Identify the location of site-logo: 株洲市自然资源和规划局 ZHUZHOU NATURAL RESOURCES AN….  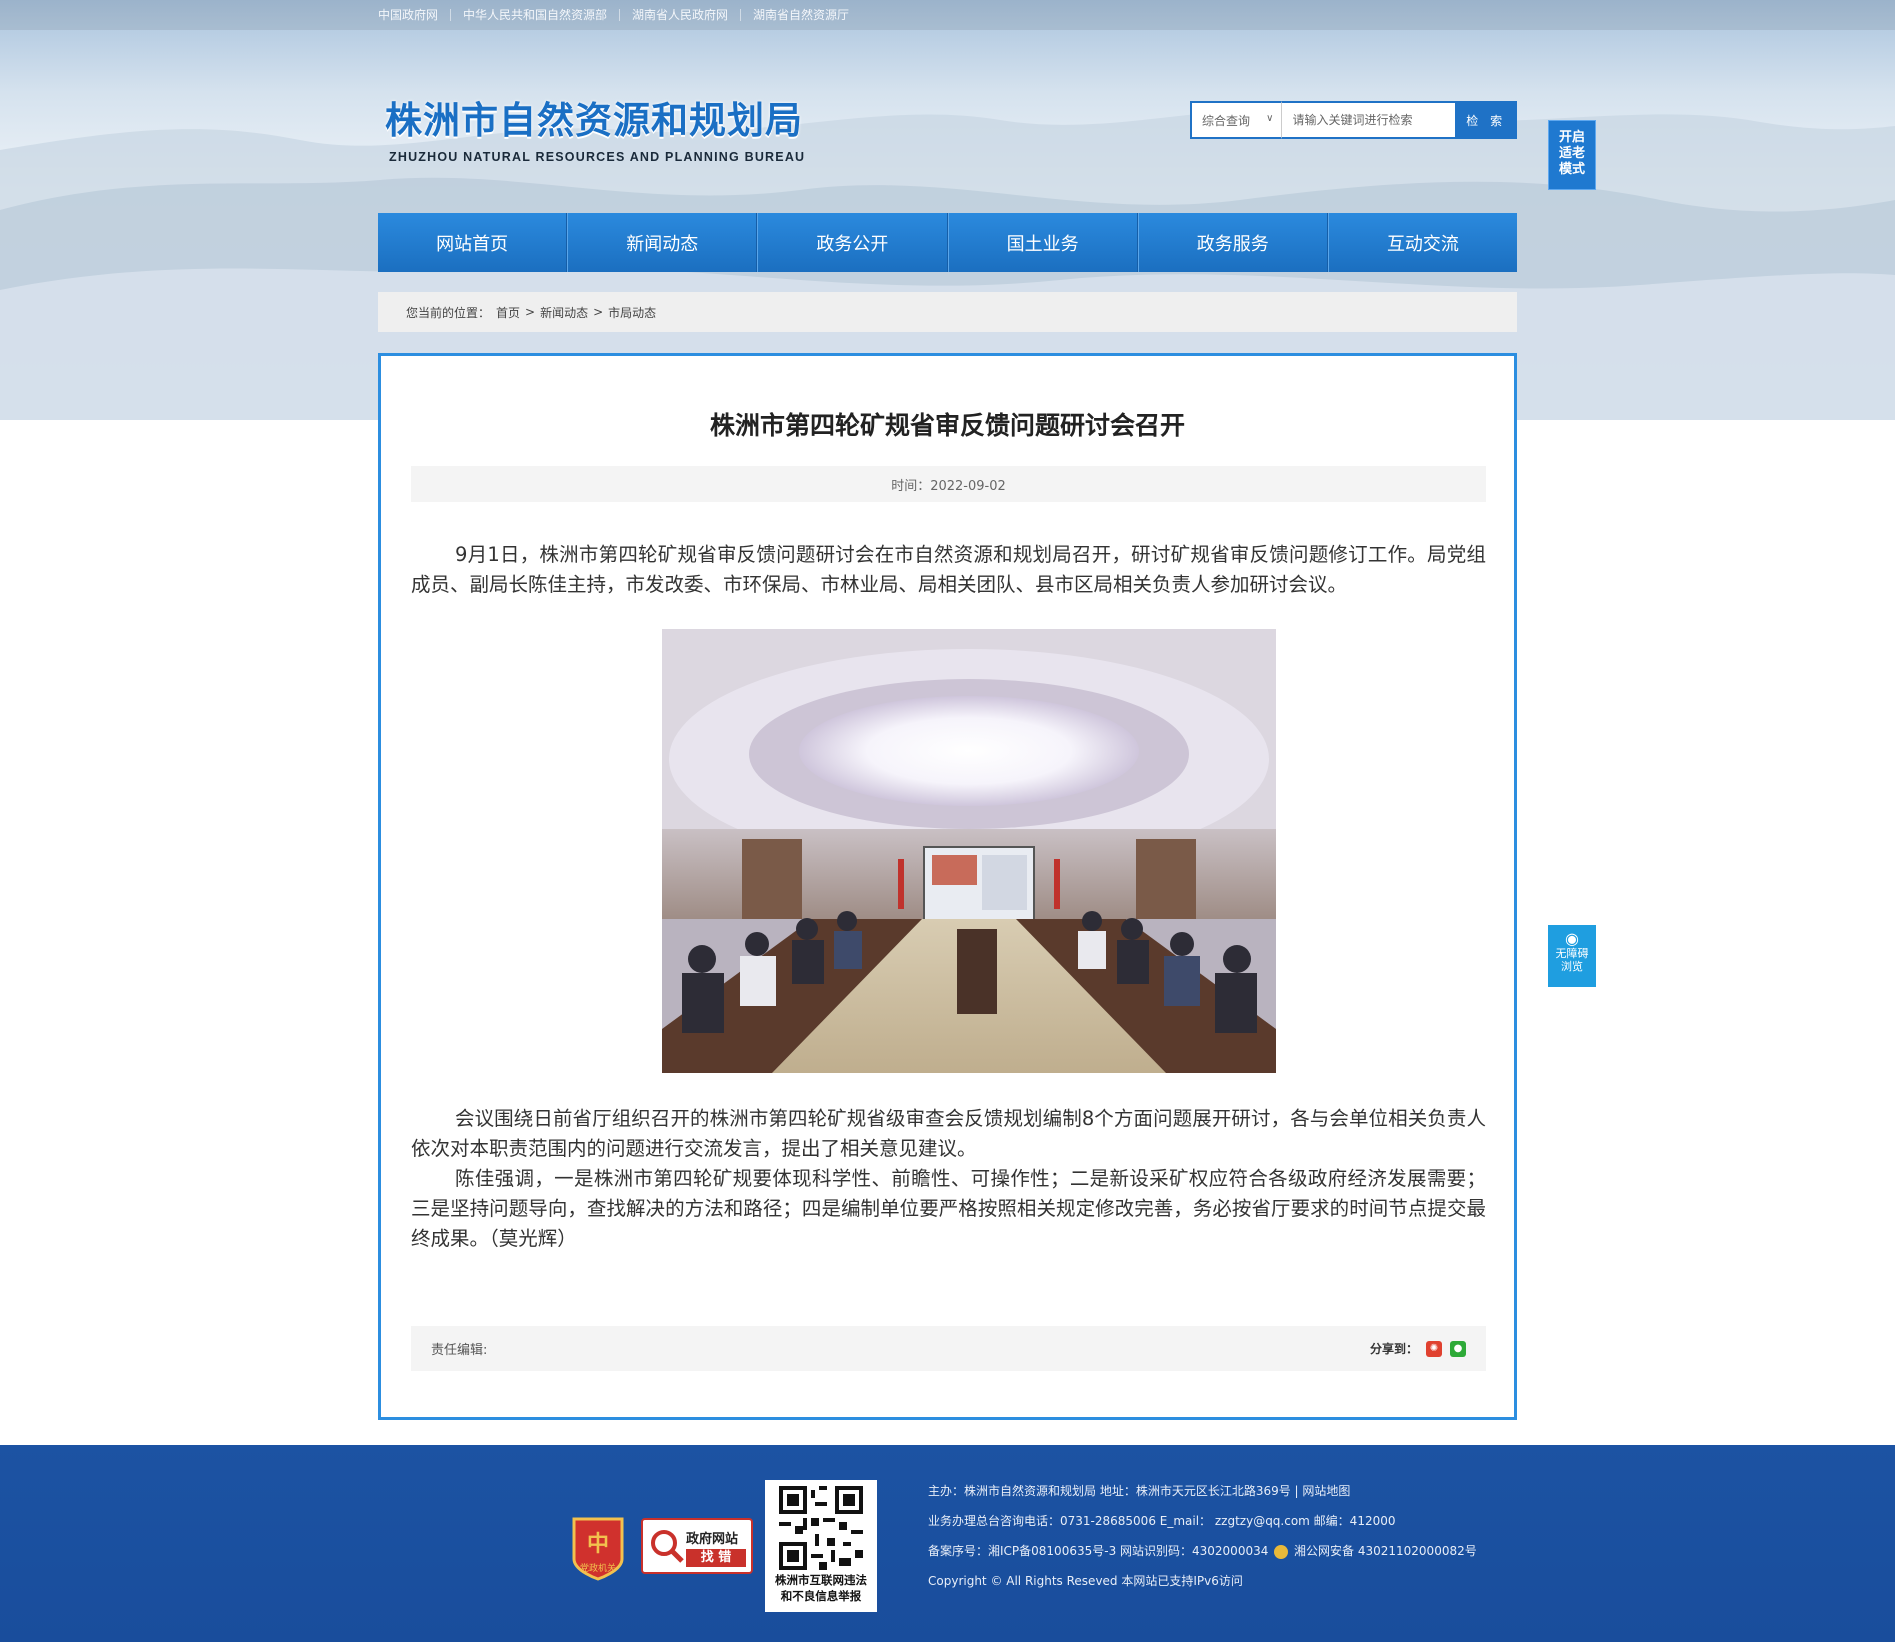
(595, 127).